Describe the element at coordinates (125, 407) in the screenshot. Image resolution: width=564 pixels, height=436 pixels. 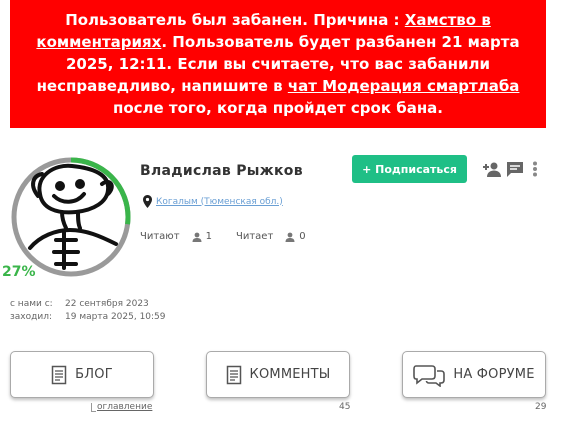
I see `contents-label: оглавление` at that location.